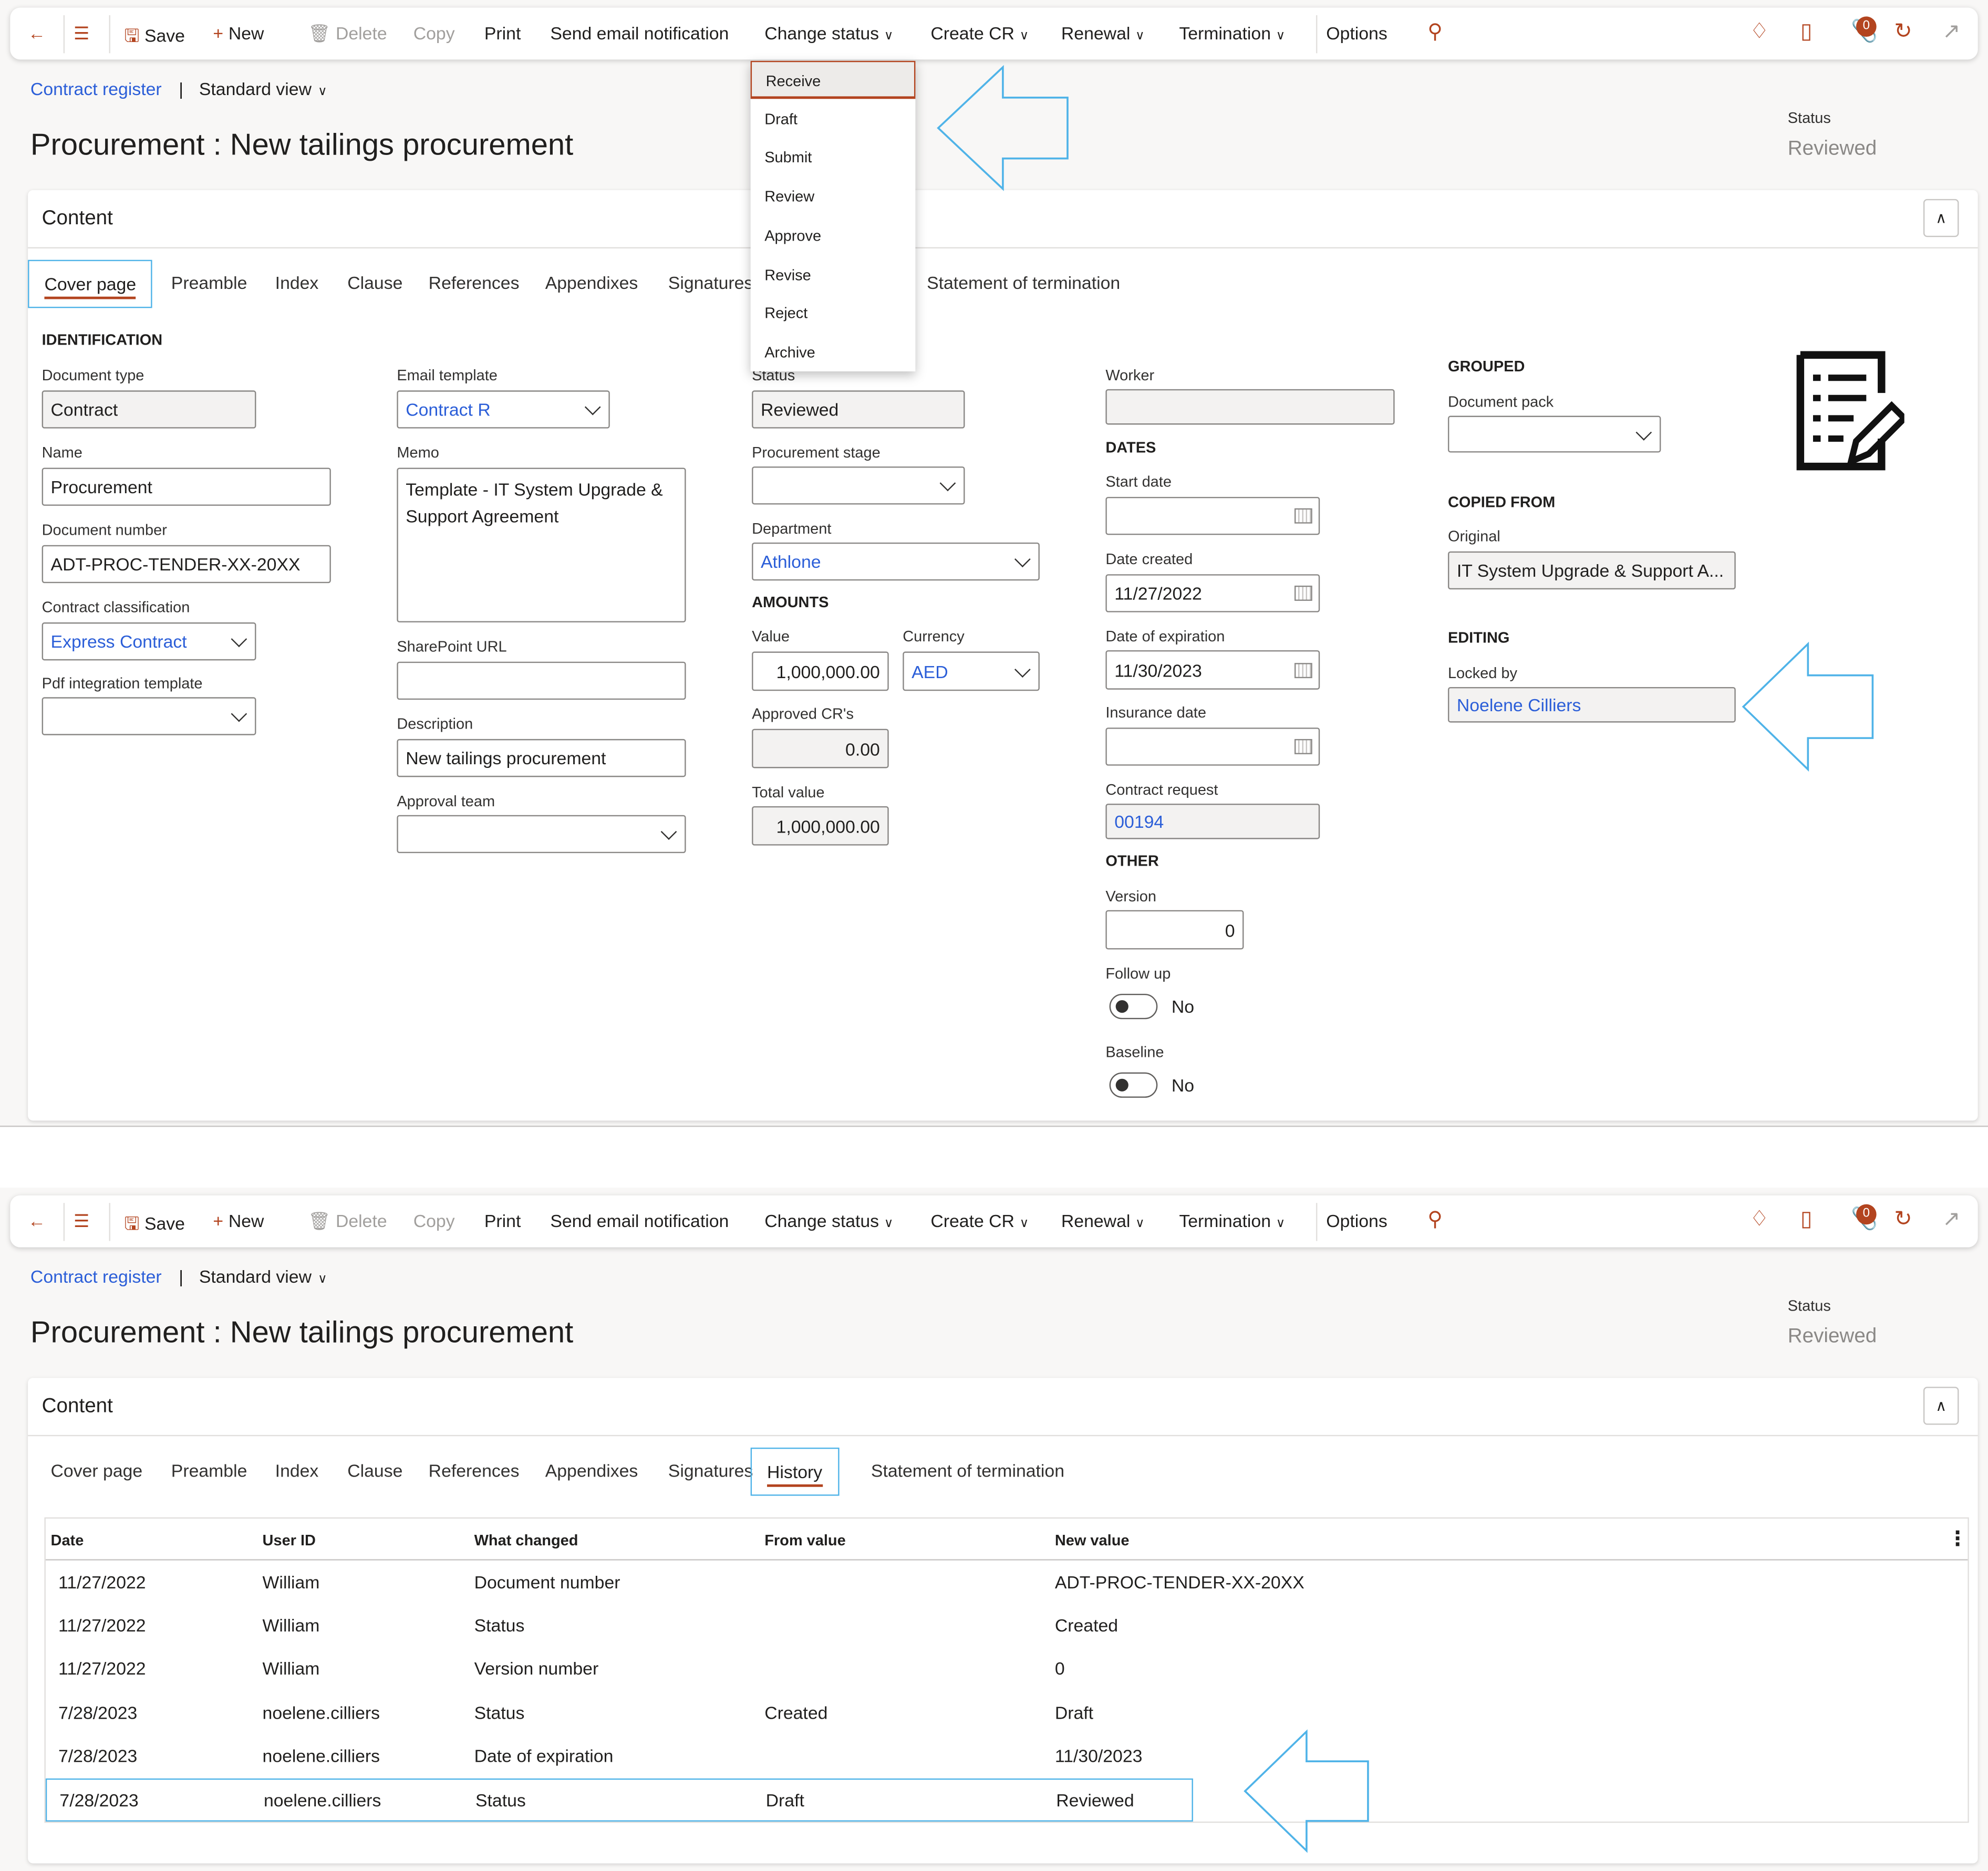 This screenshot has height=1871, width=1988. Describe the element at coordinates (186, 564) in the screenshot. I see `document-number-field: ADT-PROC-TENDER-XX-20XX` at that location.